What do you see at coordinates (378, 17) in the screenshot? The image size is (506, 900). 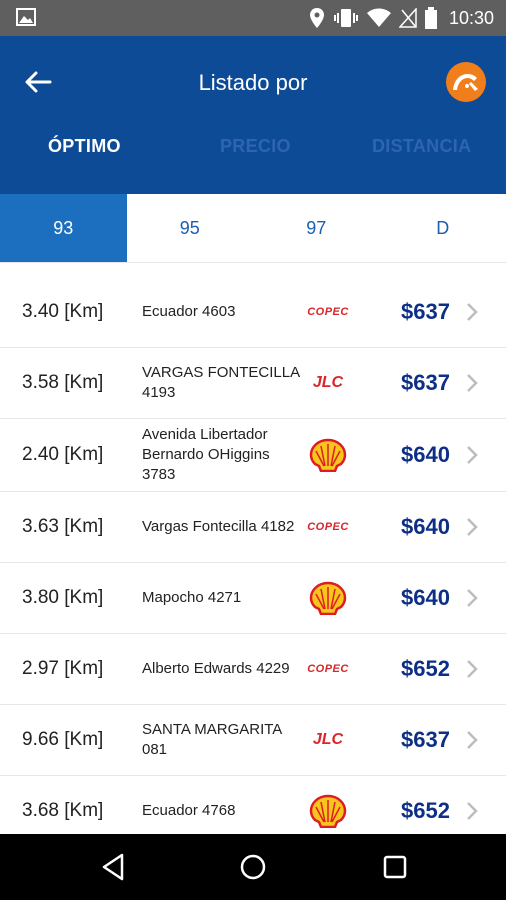 I see `wifi-icon` at bounding box center [378, 17].